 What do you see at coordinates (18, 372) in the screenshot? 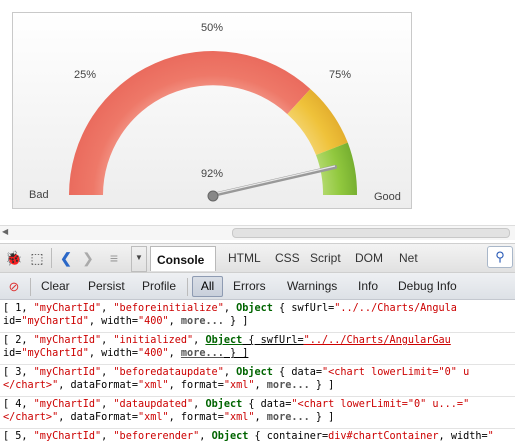
I see `log-token: [ 3,` at bounding box center [18, 372].